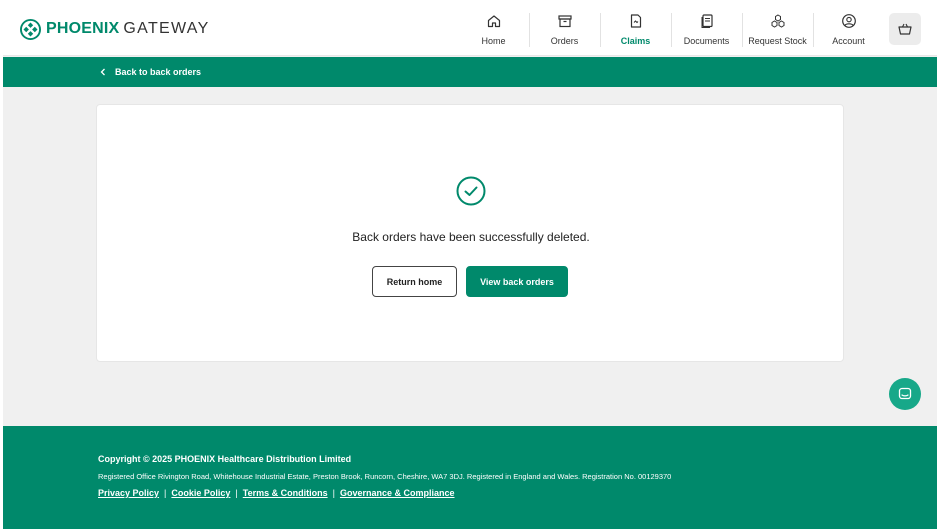 Image resolution: width=940 pixels, height=532 pixels. What do you see at coordinates (635, 30) in the screenshot?
I see `nav-item-claims: Claims` at bounding box center [635, 30].